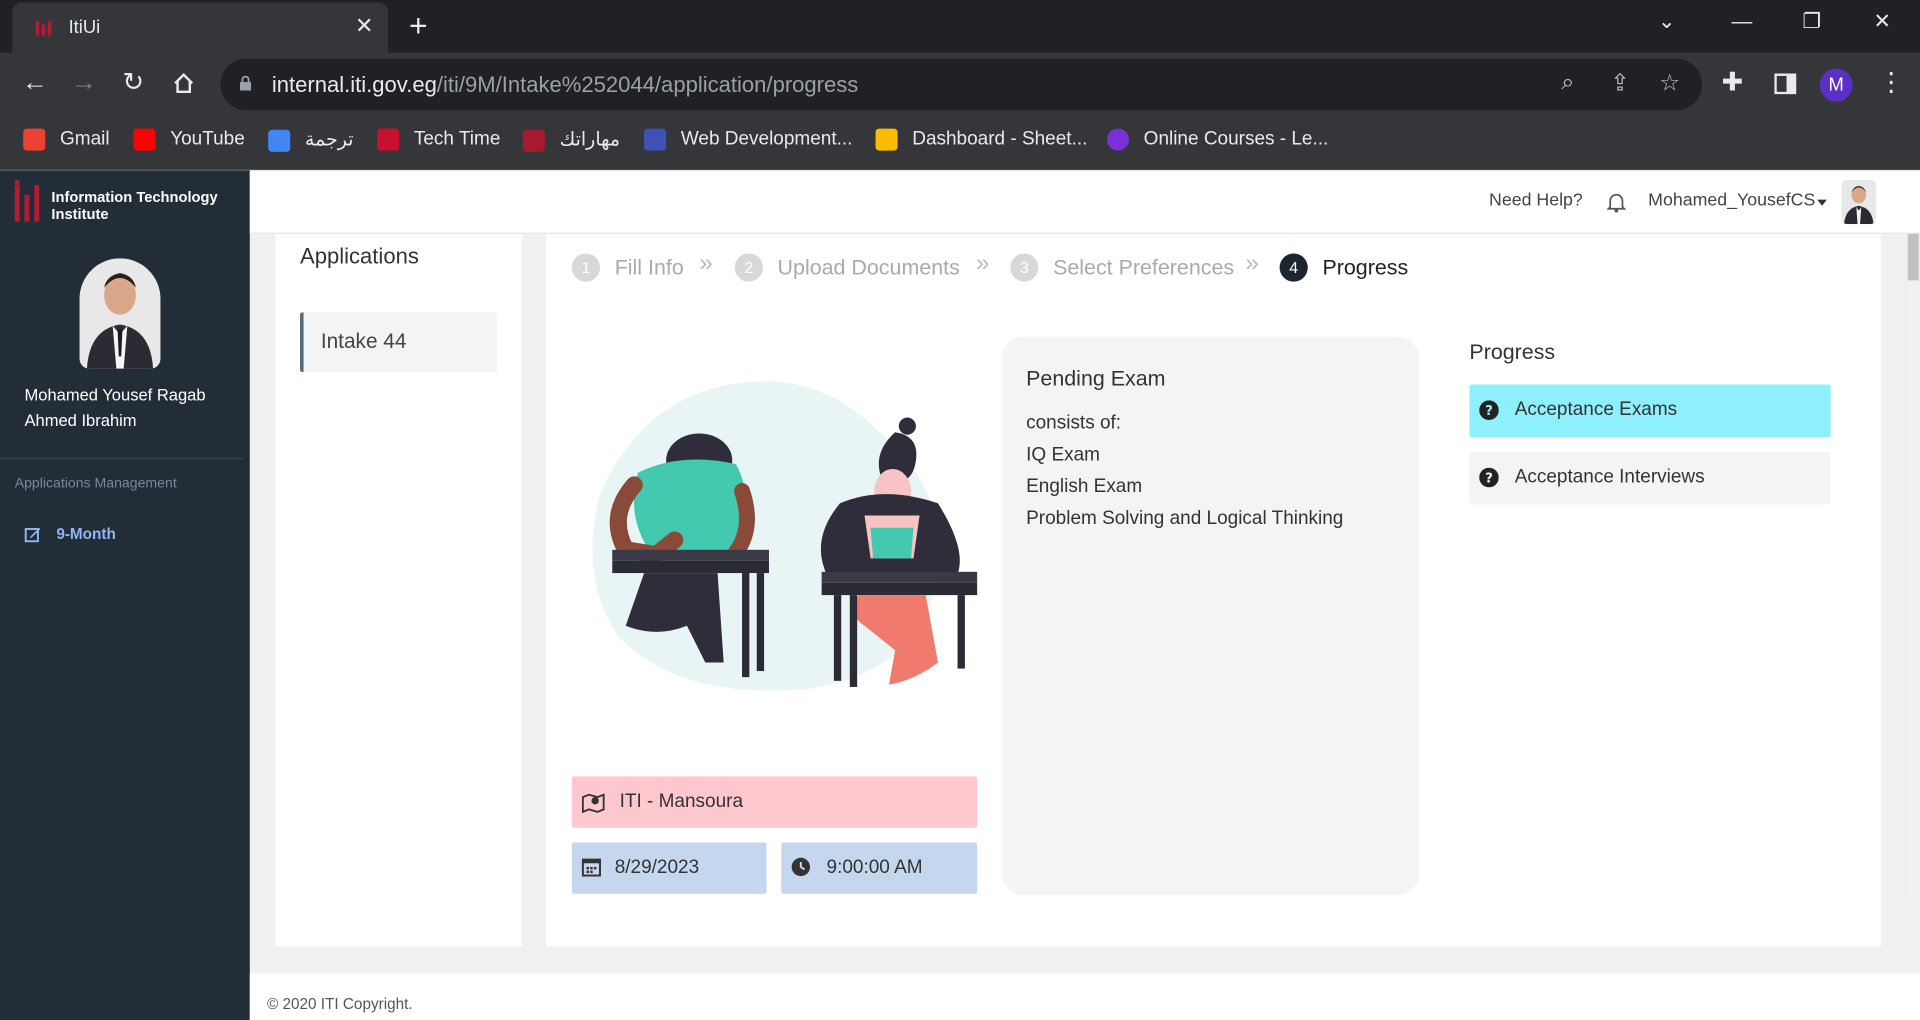 The height and width of the screenshot is (1020, 1920). I want to click on exam-time: 9:00:00 AM, so click(879, 868).